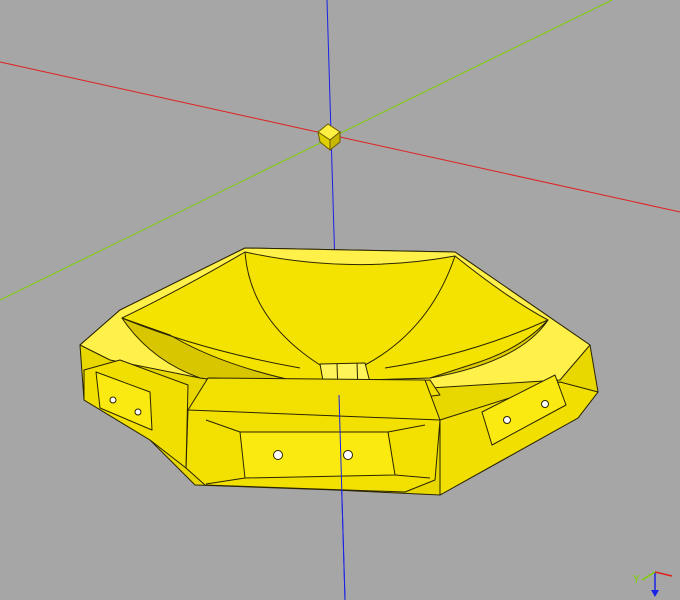 The image size is (680, 600). What do you see at coordinates (317, 455) in the screenshot?
I see `front-block-face` at bounding box center [317, 455].